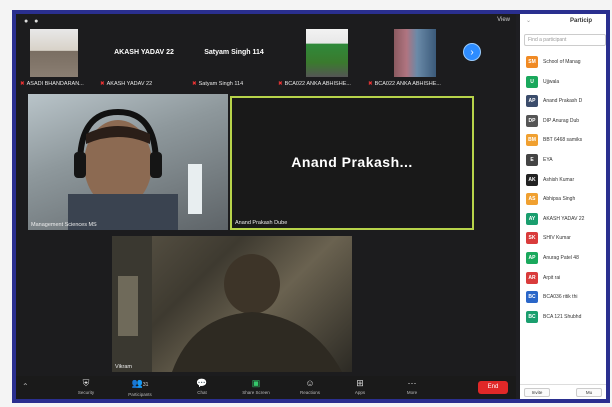 The width and height of the screenshot is (612, 407). Describe the element at coordinates (561, 120) in the screenshot. I see `participant-name: DIP Anurag Dub` at that location.